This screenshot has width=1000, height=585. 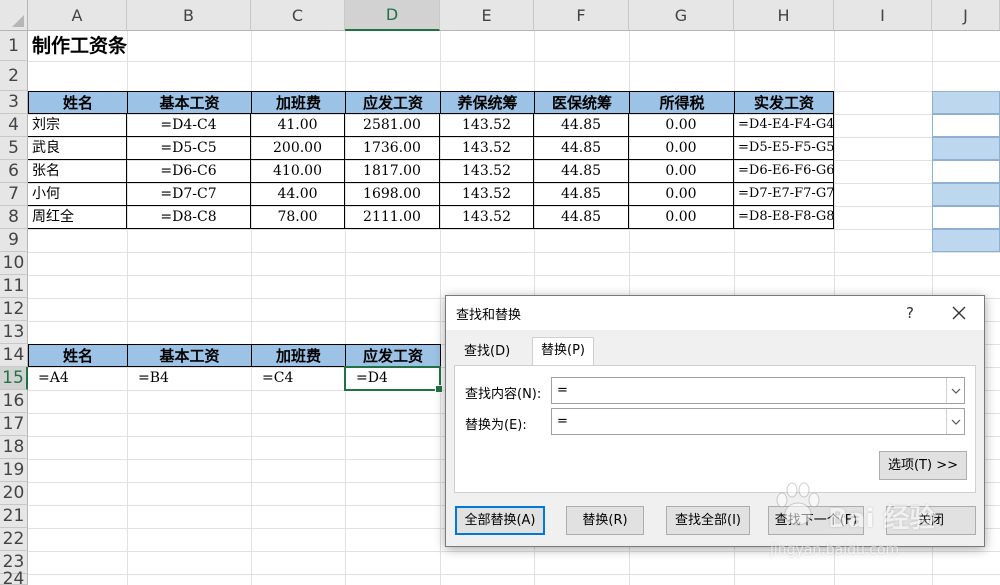 What do you see at coordinates (14, 447) in the screenshot?
I see `row-header-18: 18` at bounding box center [14, 447].